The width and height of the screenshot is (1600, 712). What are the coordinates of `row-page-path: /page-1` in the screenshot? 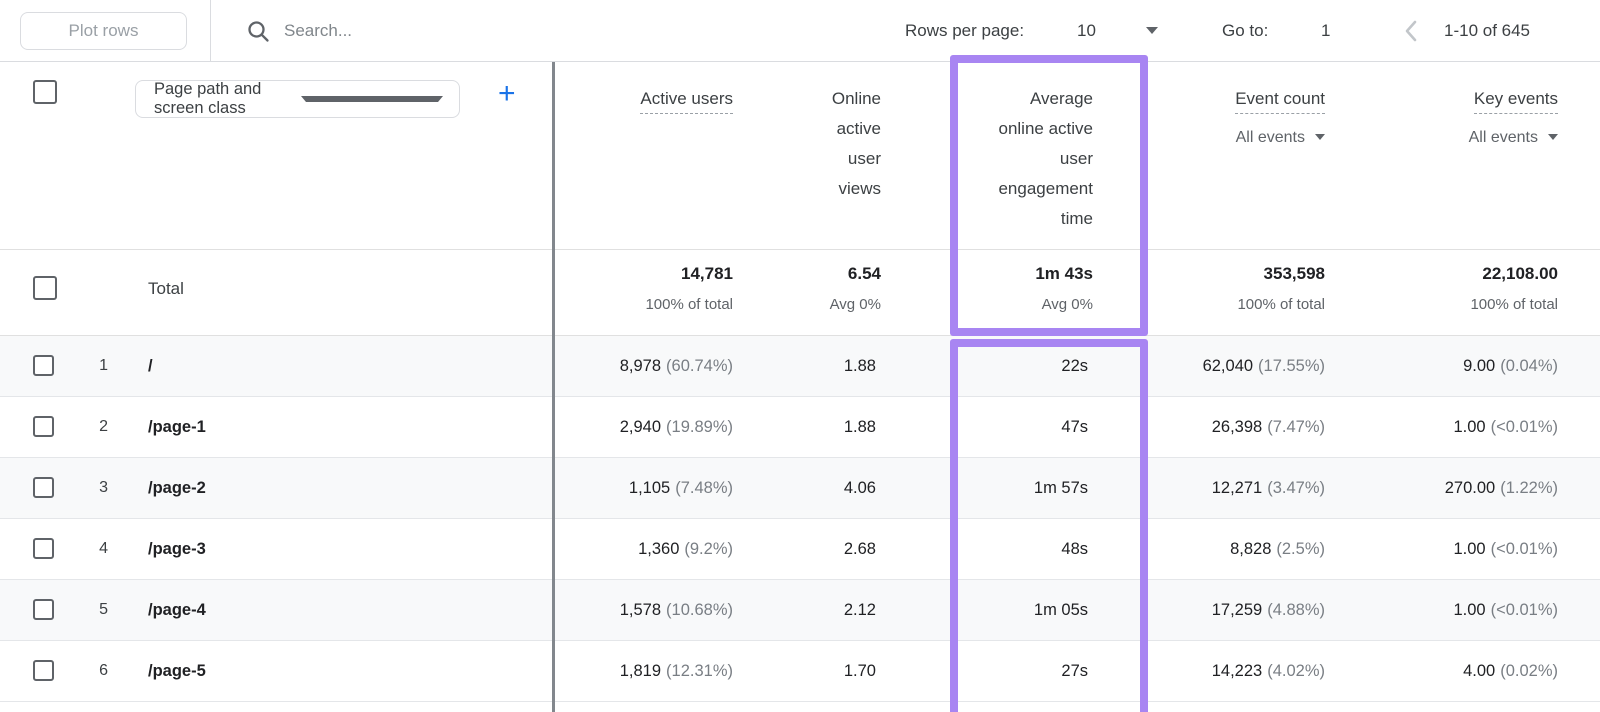 It's located at (177, 426).